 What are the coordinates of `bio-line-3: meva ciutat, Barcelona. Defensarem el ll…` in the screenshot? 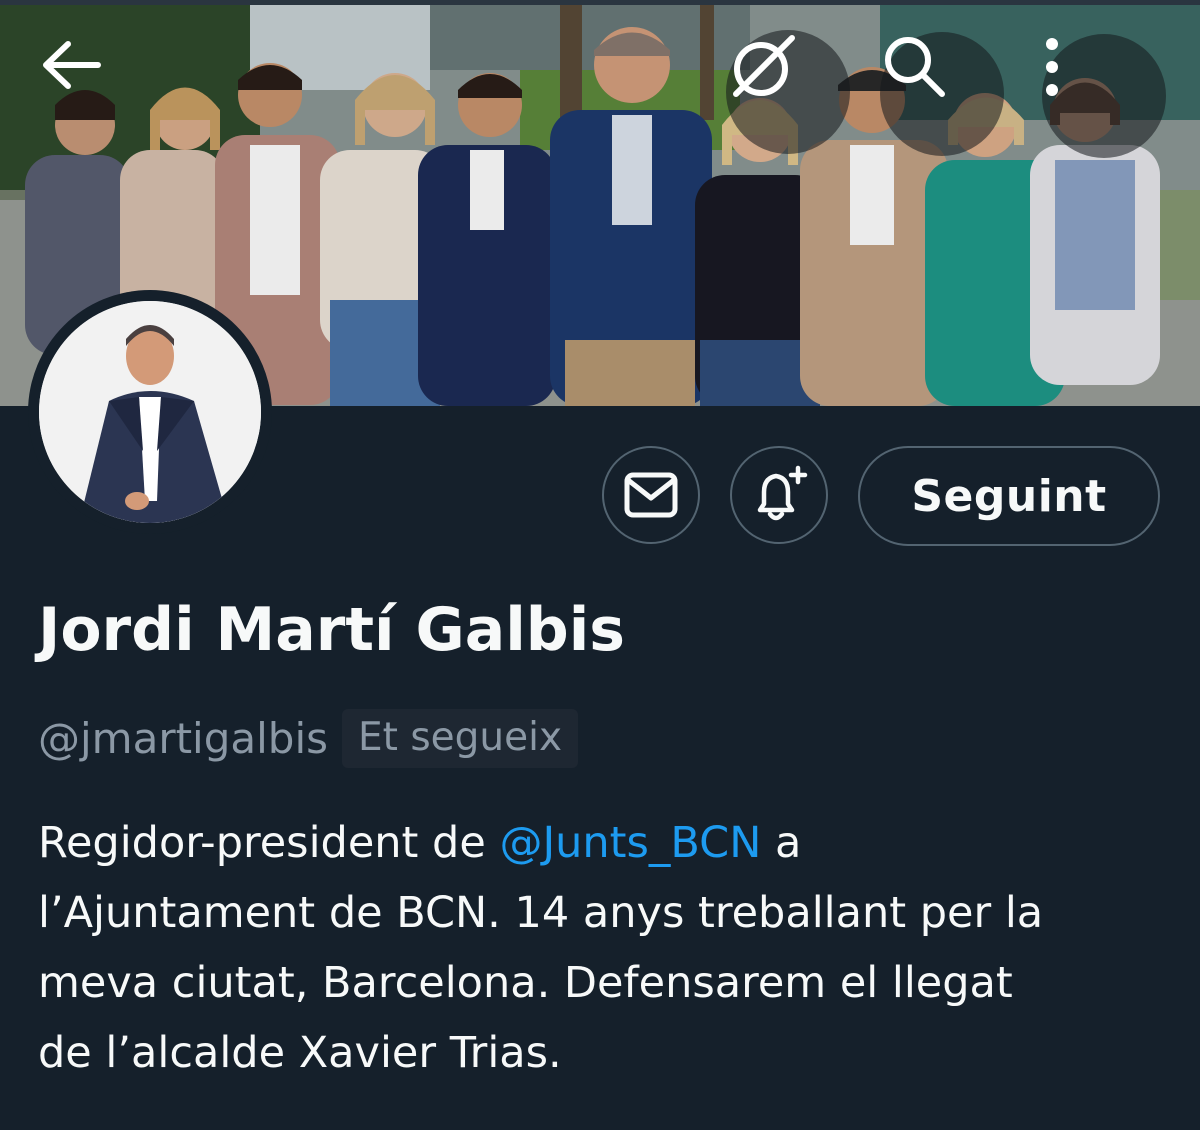 It's located at (525, 983).